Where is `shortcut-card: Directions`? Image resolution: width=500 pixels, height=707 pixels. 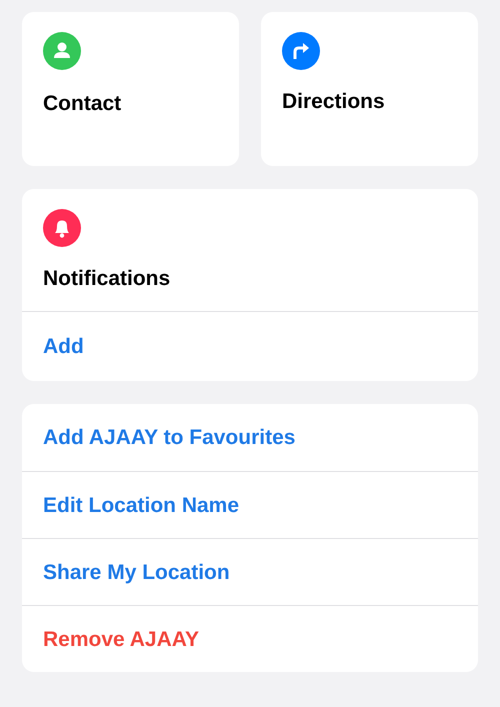 shortcut-card: Directions is located at coordinates (369, 89).